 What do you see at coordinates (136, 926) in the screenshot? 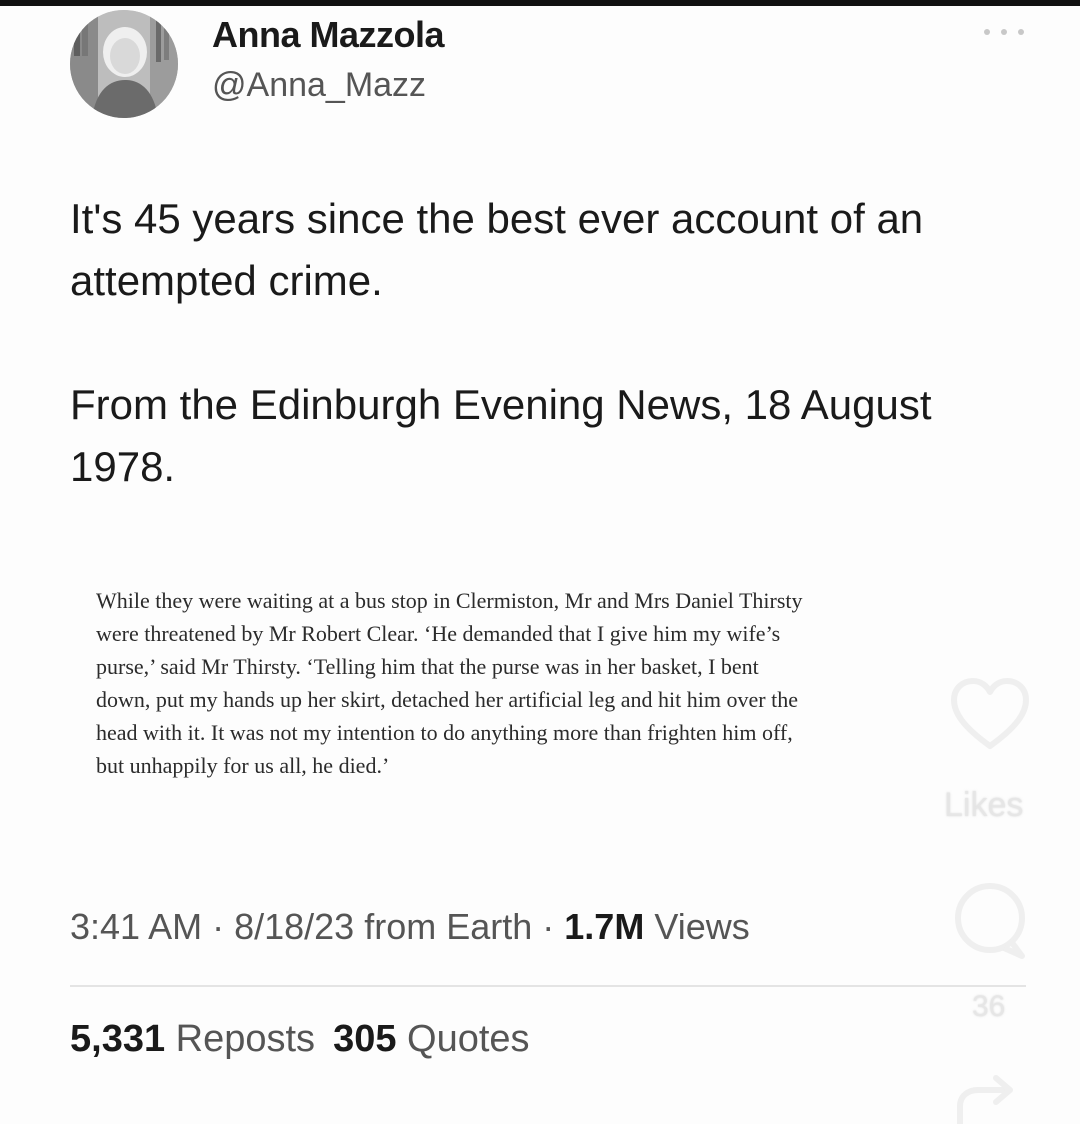
I see `post-time: 3:41 AM` at bounding box center [136, 926].